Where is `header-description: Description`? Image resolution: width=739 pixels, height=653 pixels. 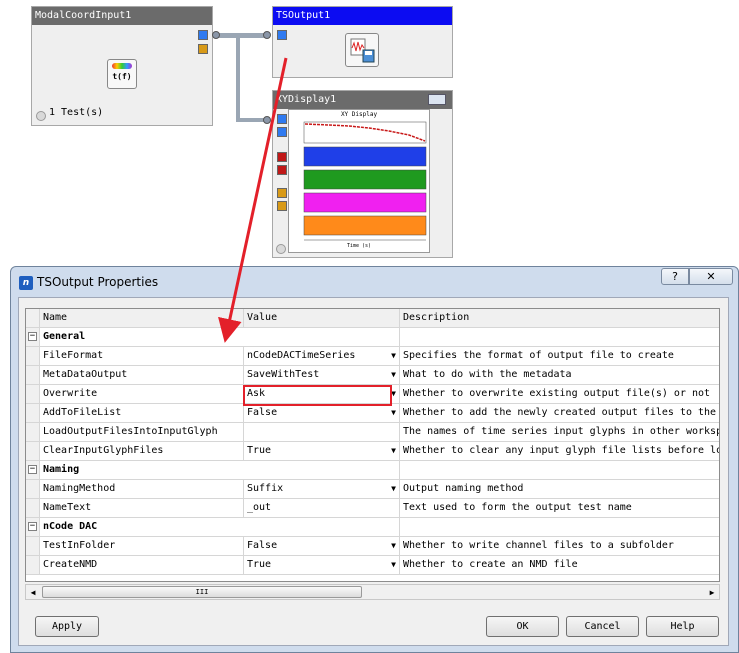 header-description: Description is located at coordinates (559, 318).